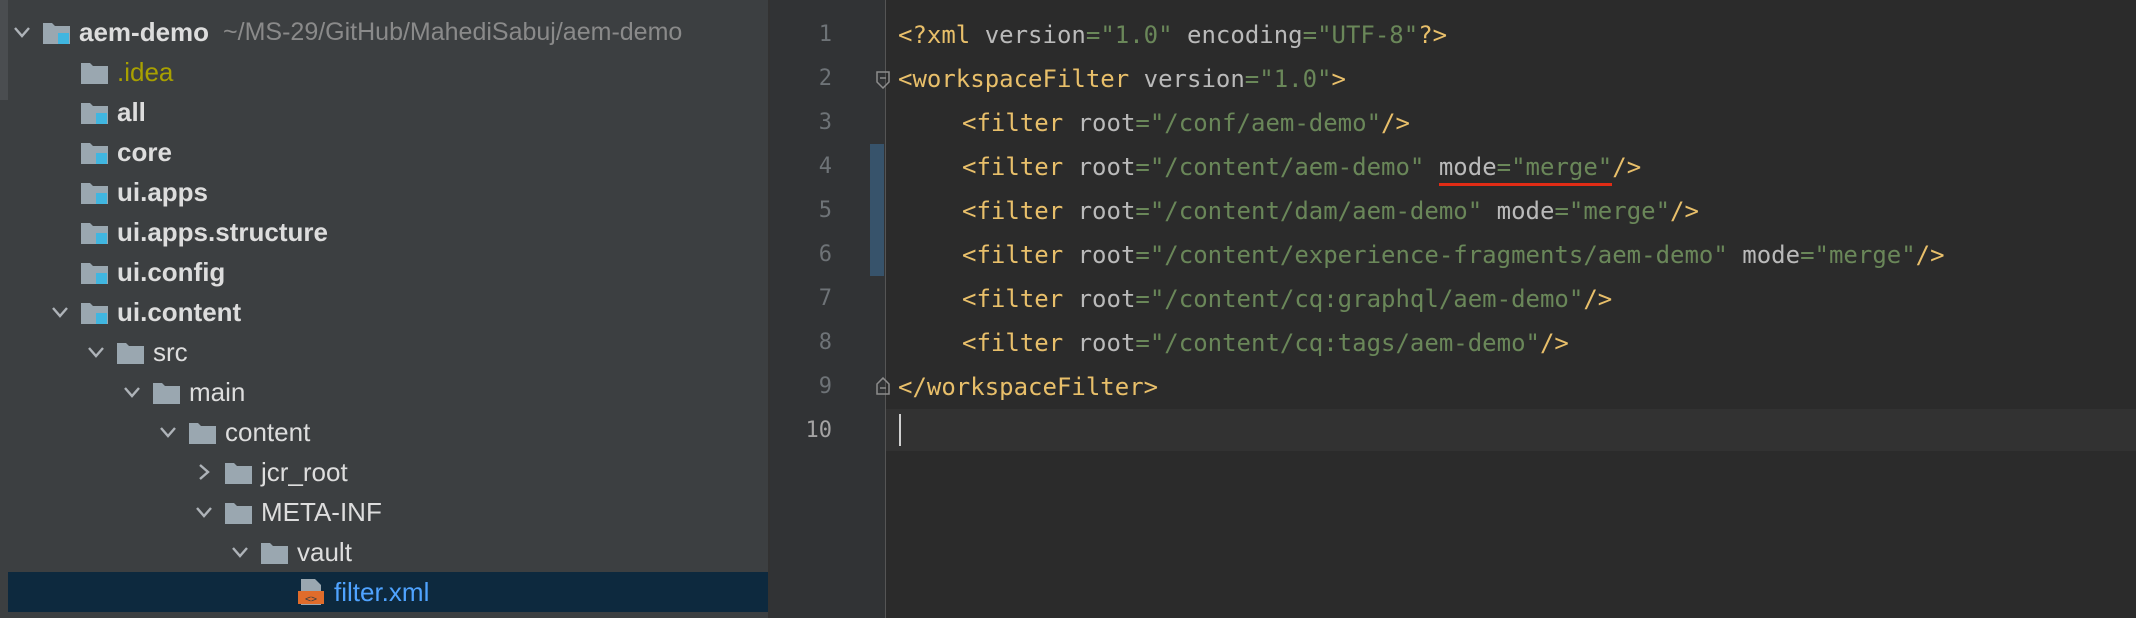 Image resolution: width=2136 pixels, height=618 pixels. Describe the element at coordinates (1172, 35) in the screenshot. I see `code-line-1: <?xml version="1.0" encoding="UTF-8"?>` at that location.